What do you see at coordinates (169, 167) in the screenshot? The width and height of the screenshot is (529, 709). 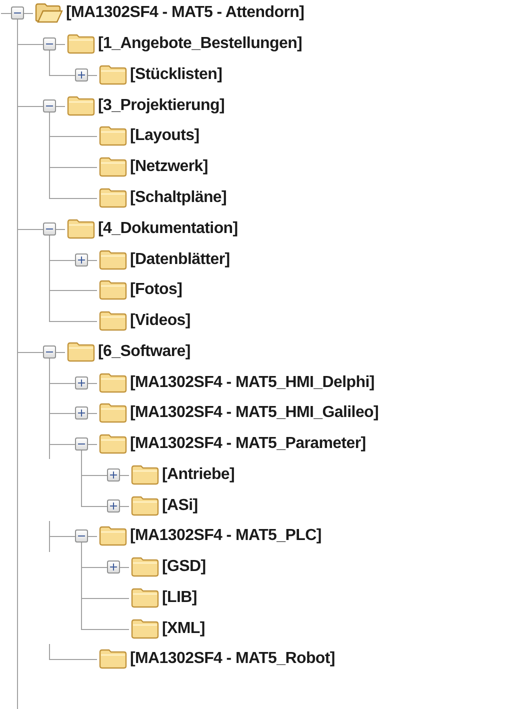 I see `folder-label: [Netzwerk]` at bounding box center [169, 167].